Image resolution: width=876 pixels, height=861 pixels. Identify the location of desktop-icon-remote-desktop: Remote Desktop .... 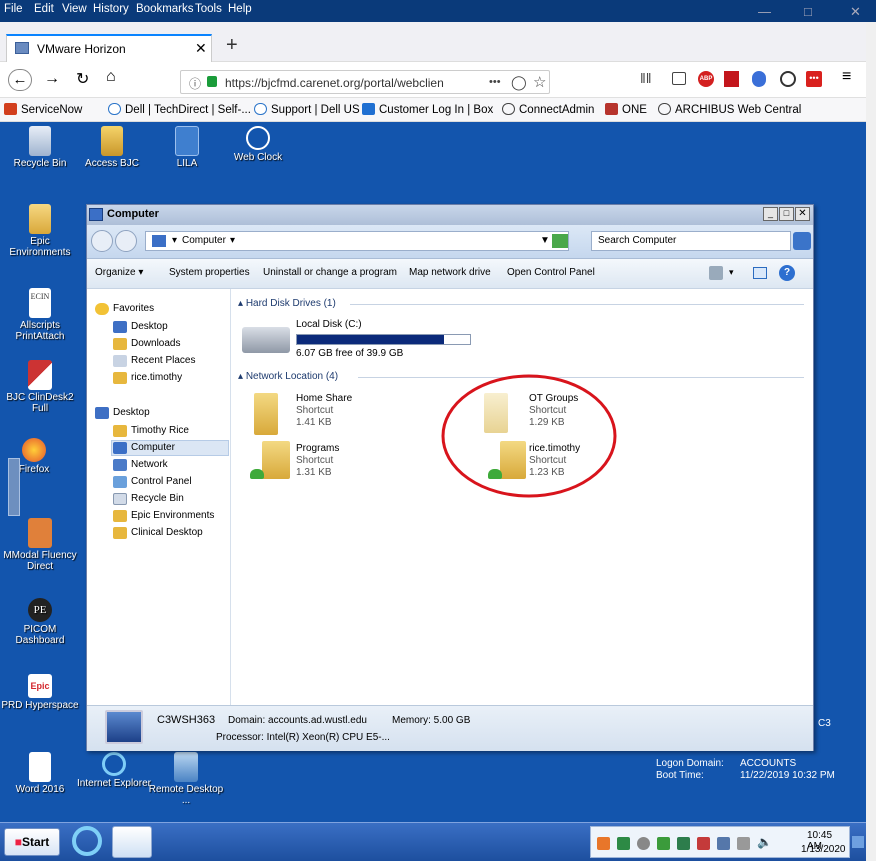
(186, 779).